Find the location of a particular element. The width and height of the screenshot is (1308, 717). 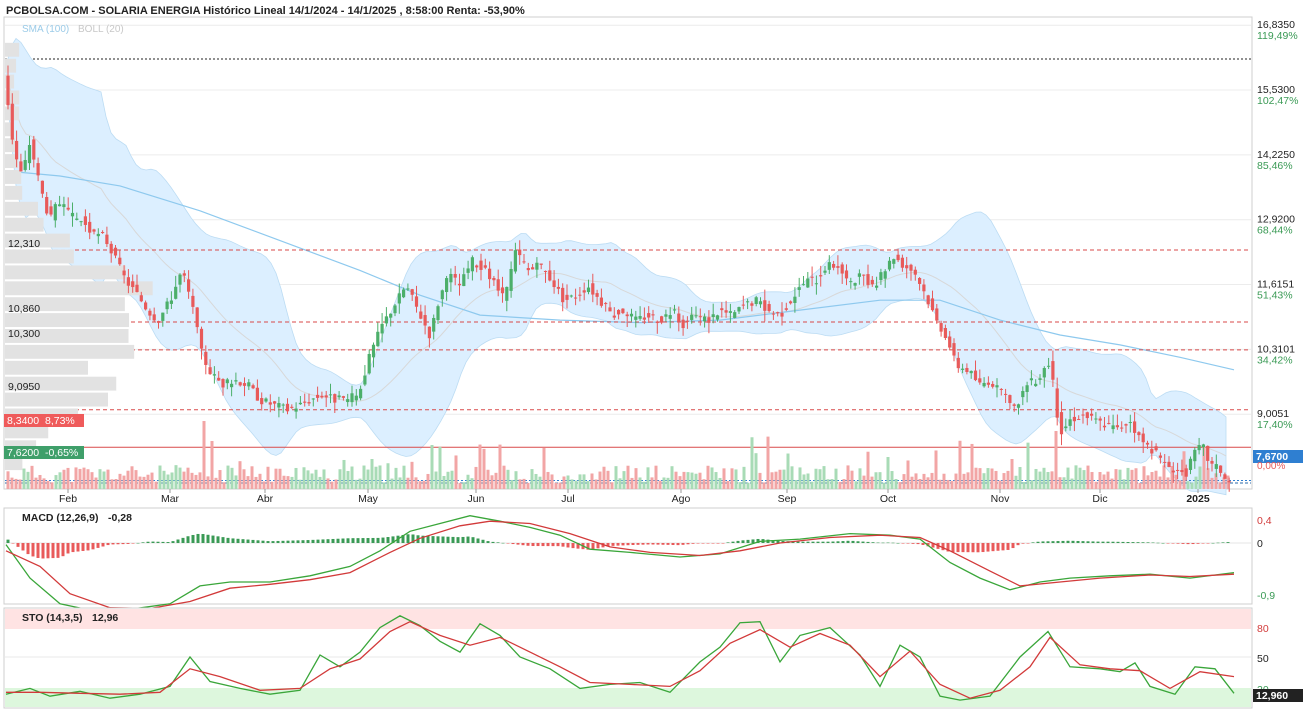

pct-tick: 51,43% is located at coordinates (1275, 296).